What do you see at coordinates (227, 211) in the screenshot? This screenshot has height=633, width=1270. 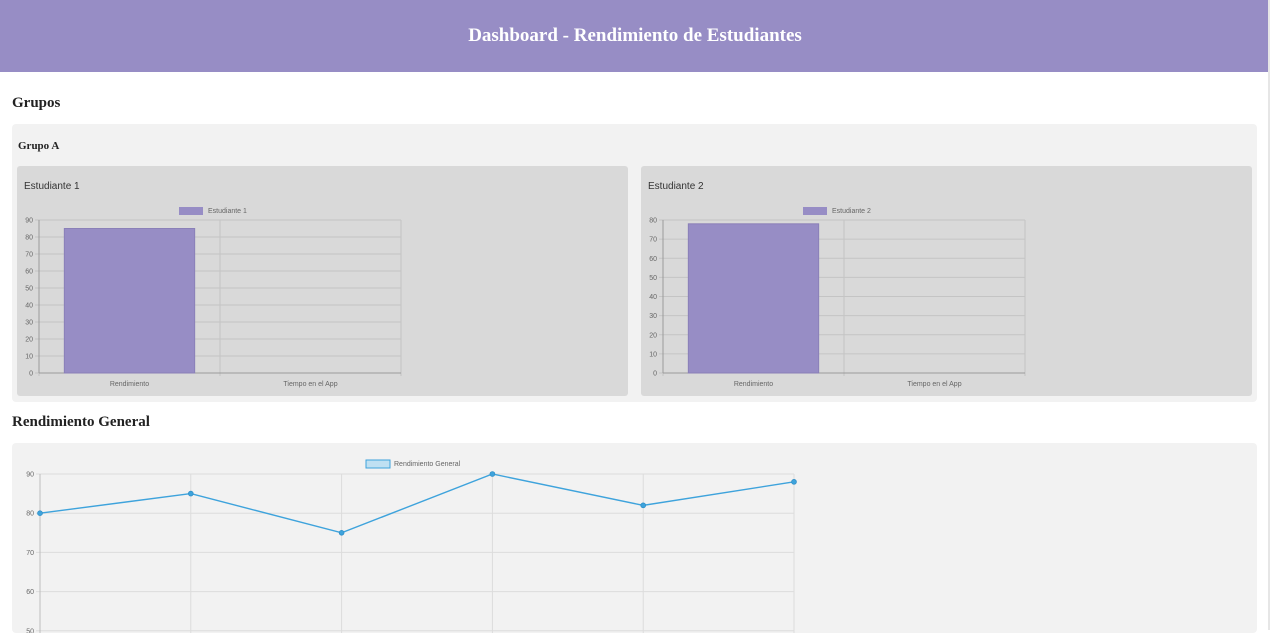 I see `legend-label: Estudiante 1` at bounding box center [227, 211].